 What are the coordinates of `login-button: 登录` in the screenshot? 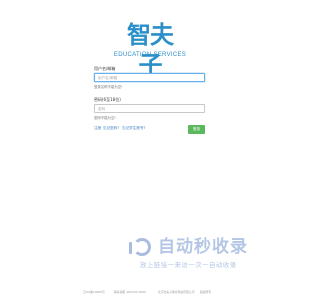 It's located at (196, 129).